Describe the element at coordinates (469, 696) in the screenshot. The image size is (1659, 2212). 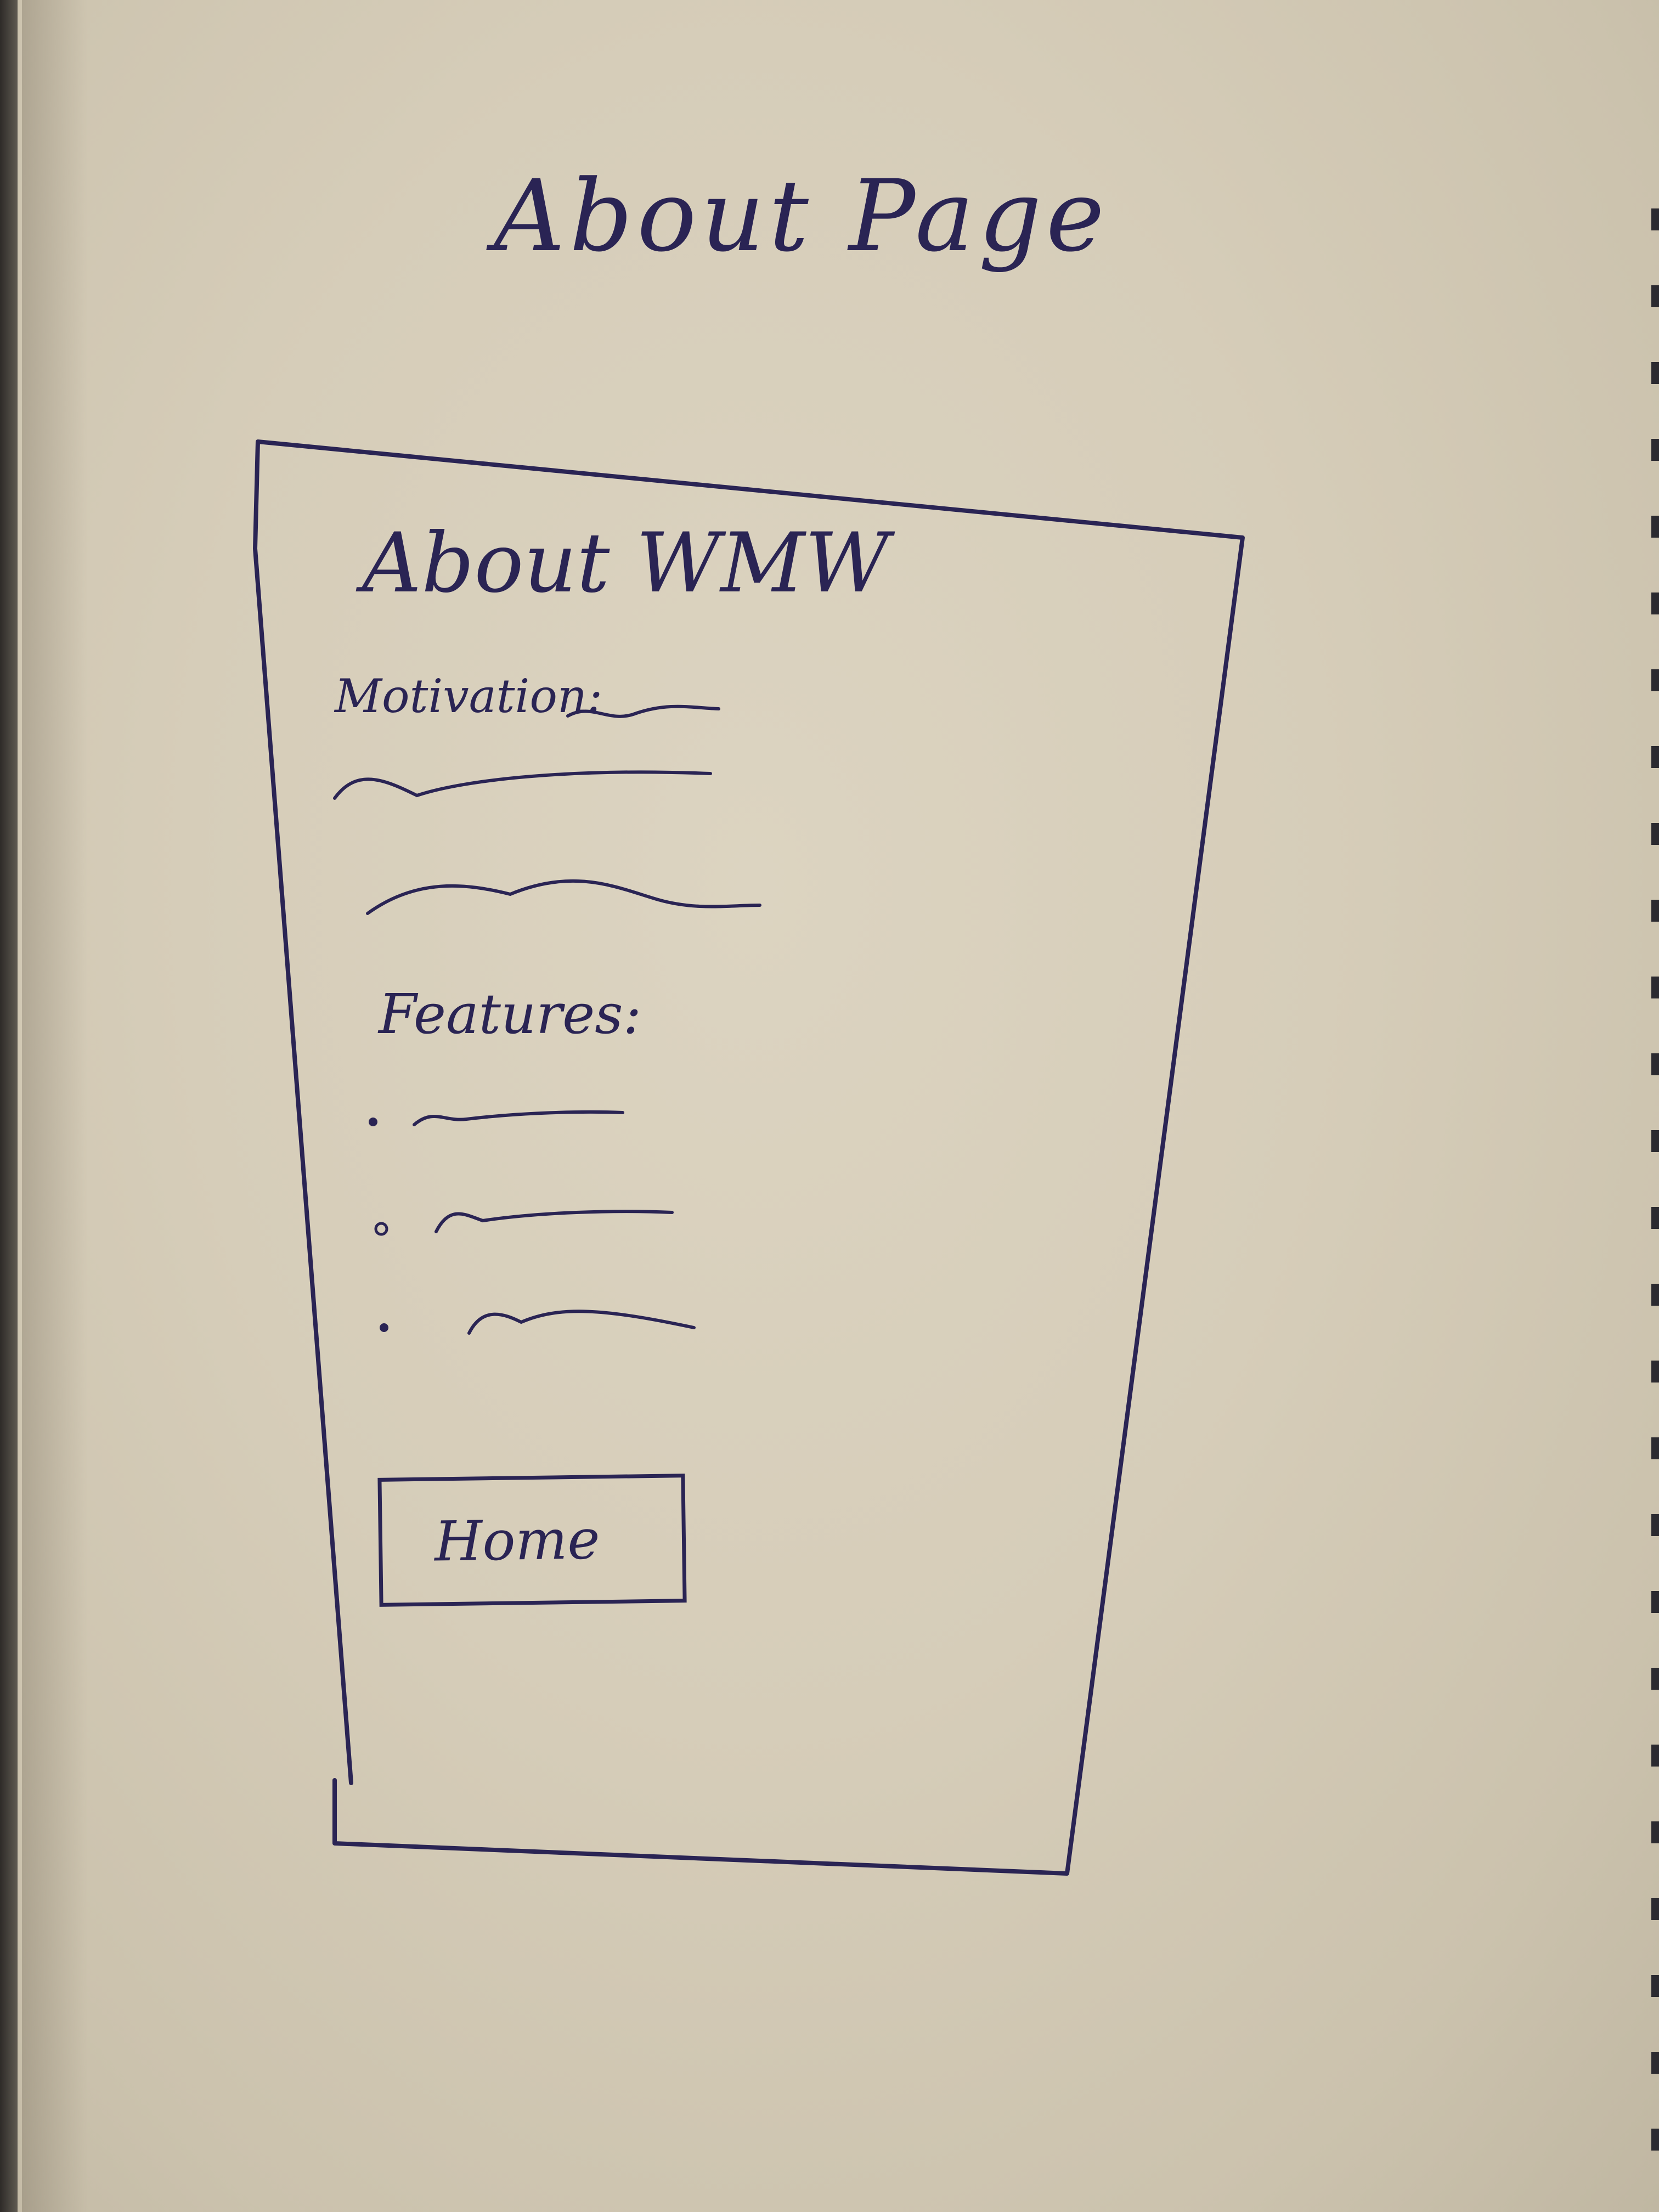
I see `motivation-label: Motivation:` at that location.